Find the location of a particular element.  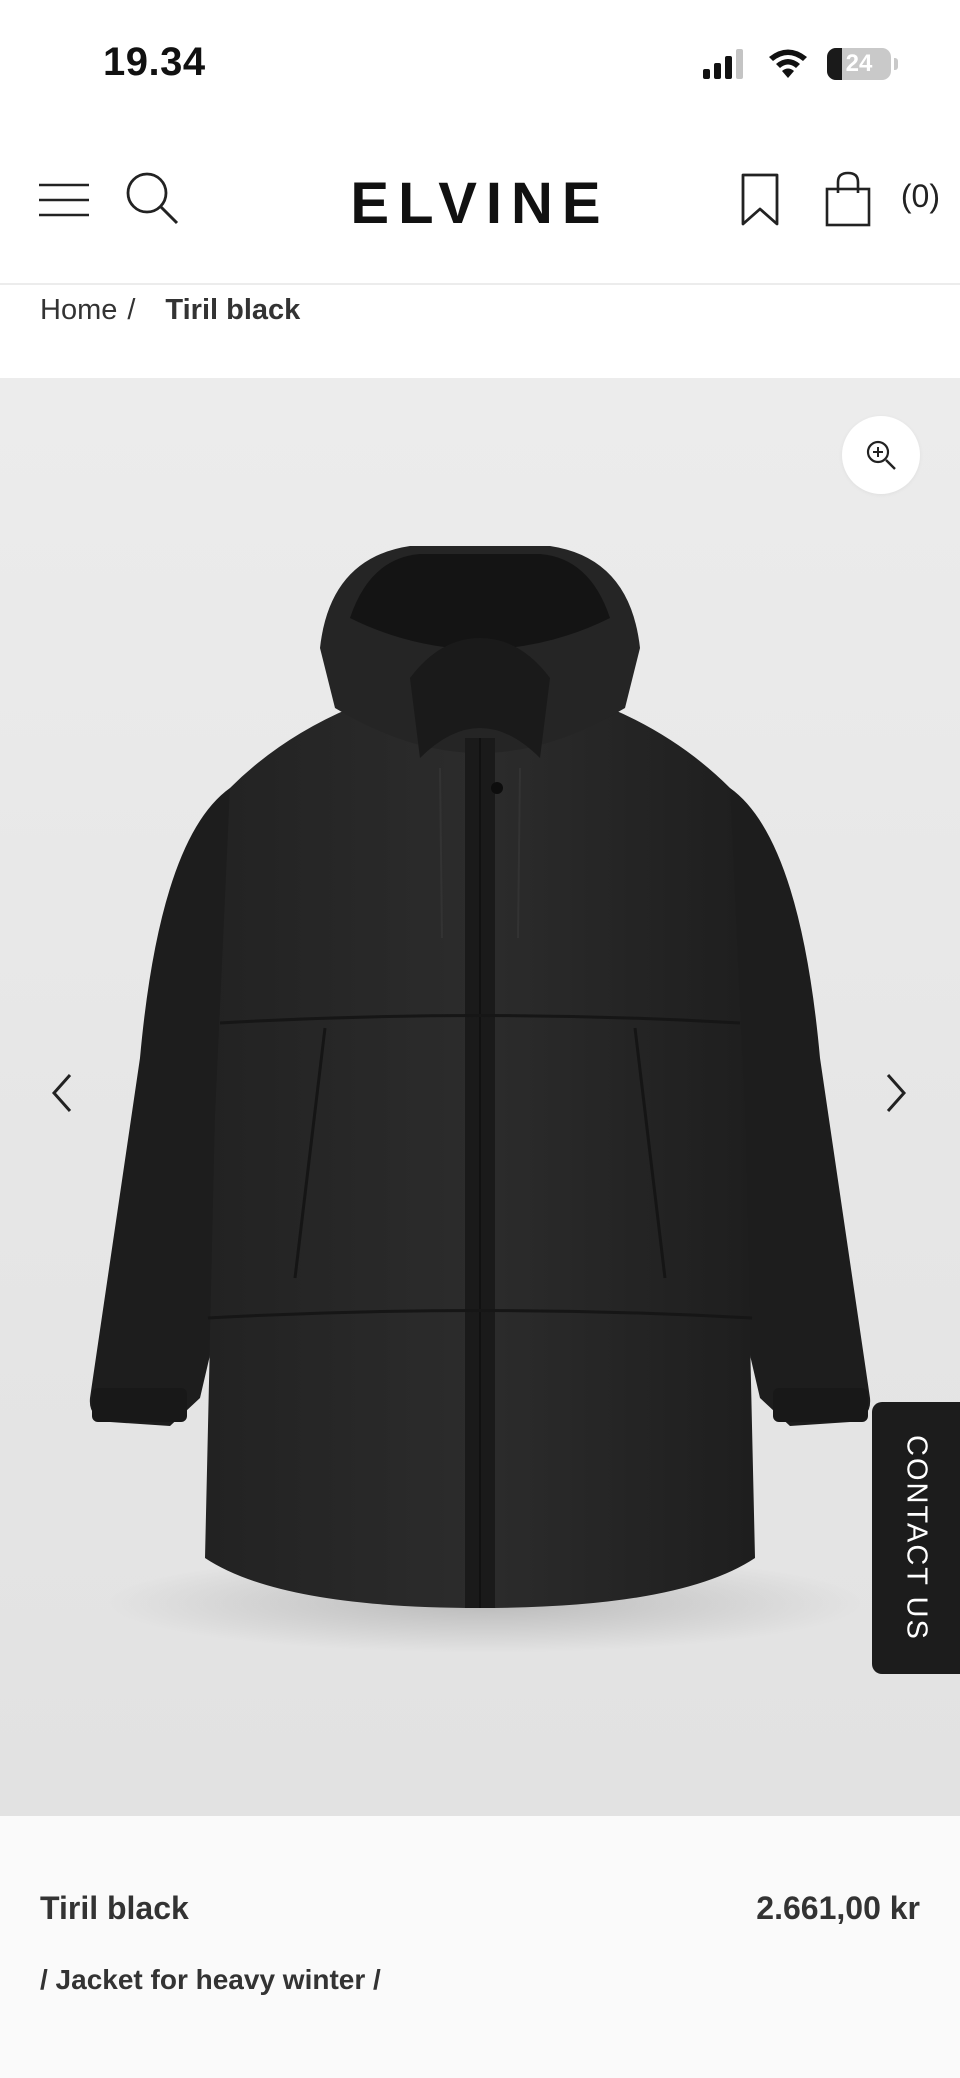

battery-percent: 24 is located at coordinates (859, 63).